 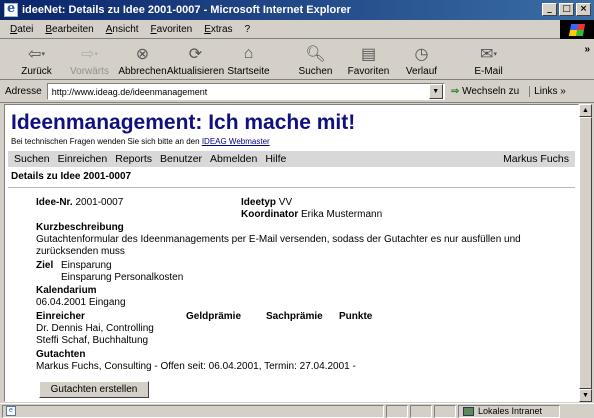 I want to click on coordinator-row: Koordinator Erika Mustermann, so click(x=311, y=214).